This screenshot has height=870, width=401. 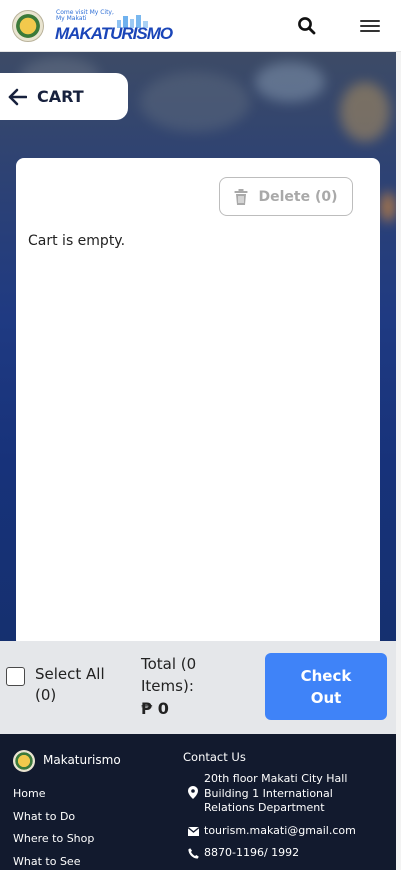 I want to click on phone-icon, so click(x=193, y=853).